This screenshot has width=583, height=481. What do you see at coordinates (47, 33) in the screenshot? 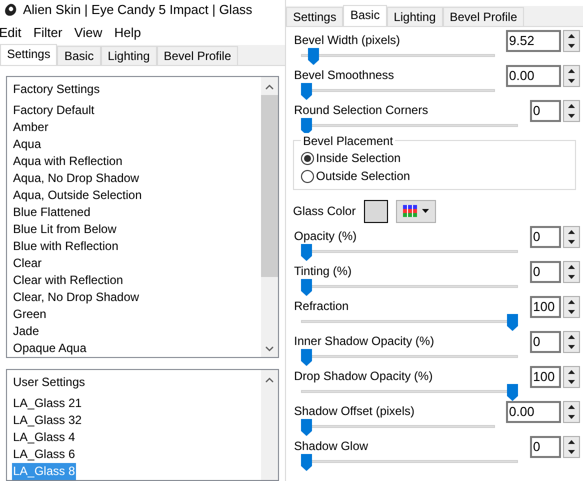
I see `menu-item: Filter` at bounding box center [47, 33].